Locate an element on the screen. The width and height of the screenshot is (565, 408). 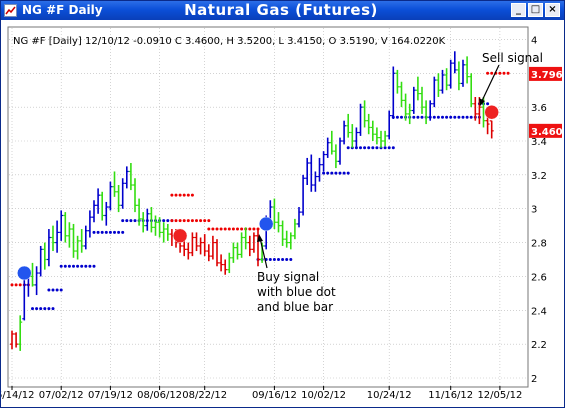
maximize-button: □ is located at coordinates (535, 10).